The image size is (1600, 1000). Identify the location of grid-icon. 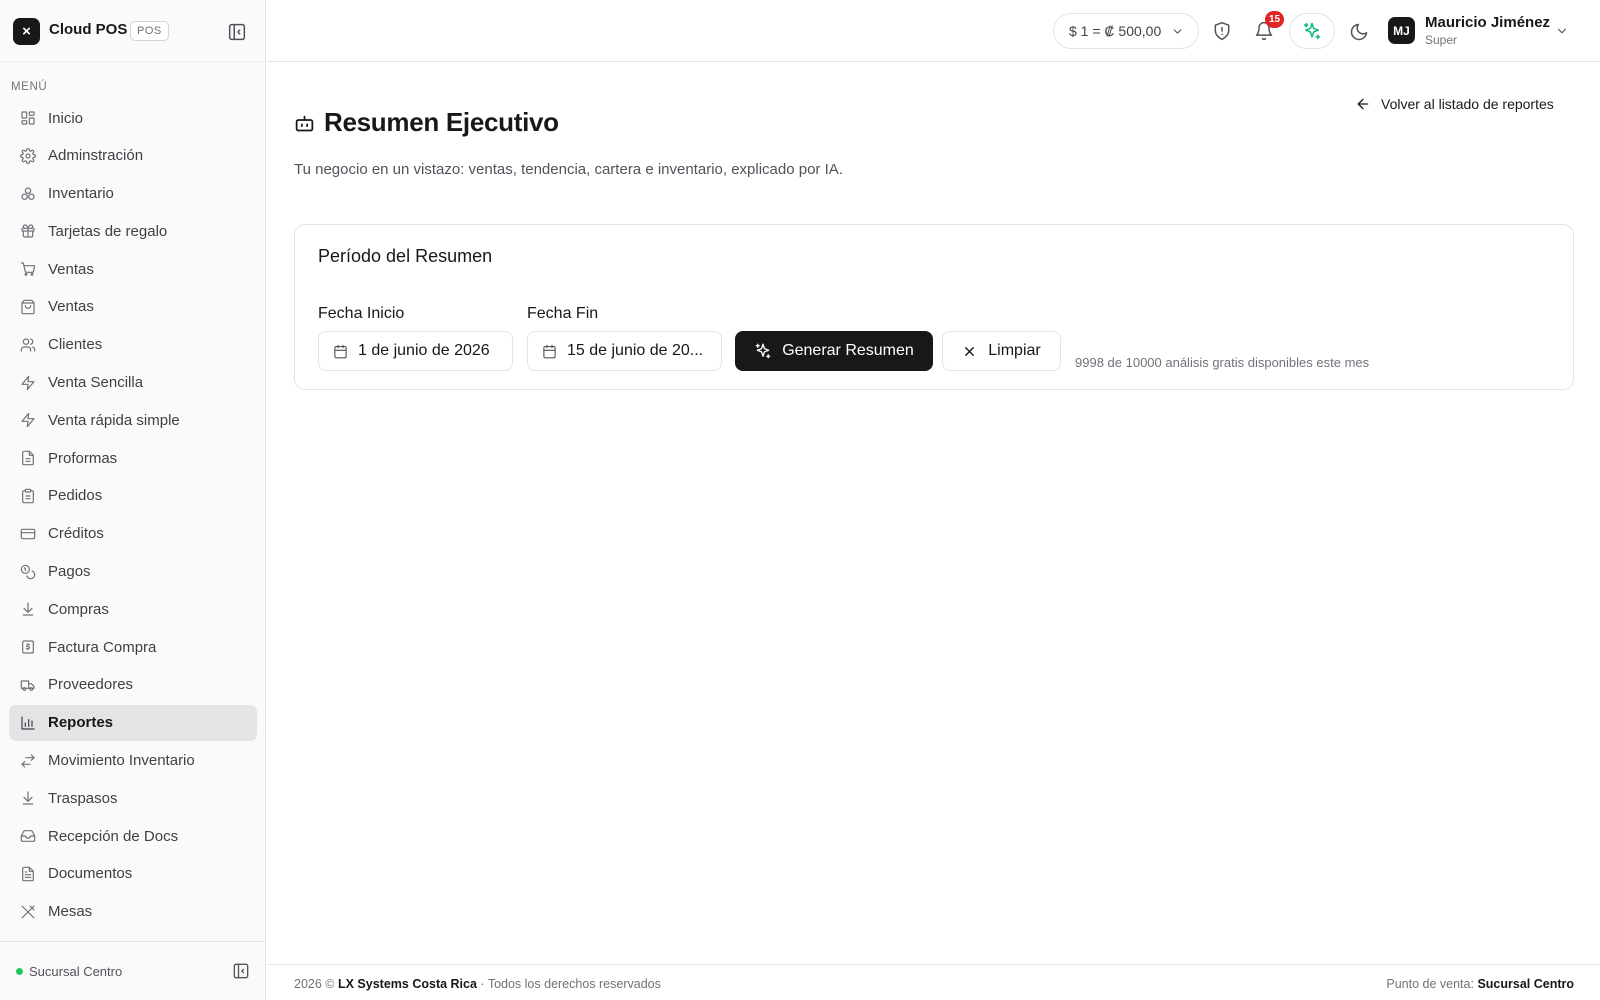
(28, 118).